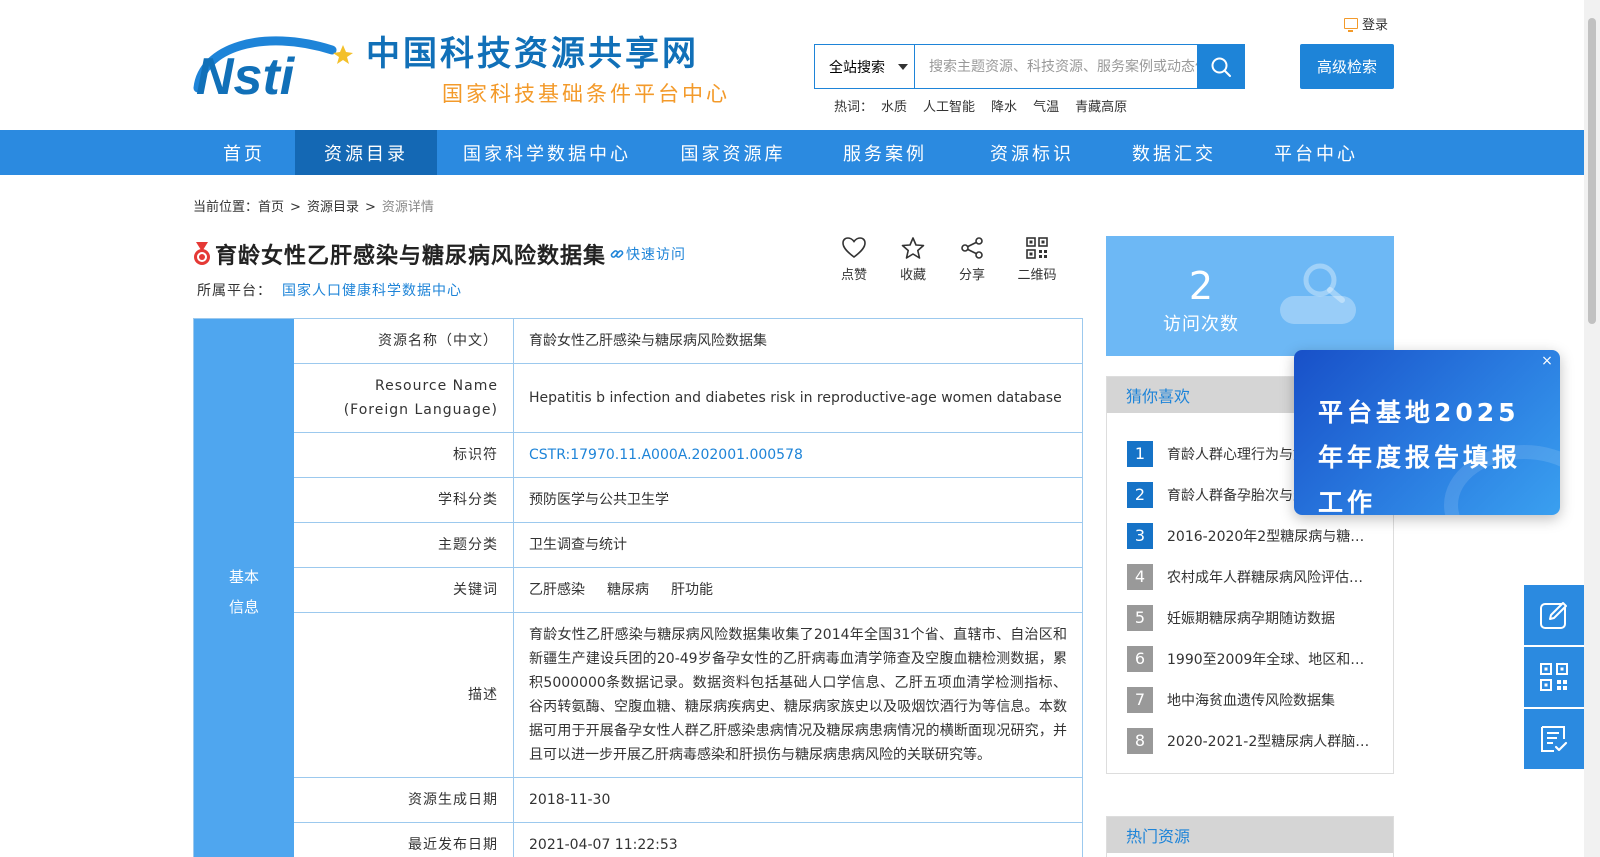 The height and width of the screenshot is (857, 1600). I want to click on hot-words-label: 热词：, so click(854, 107).